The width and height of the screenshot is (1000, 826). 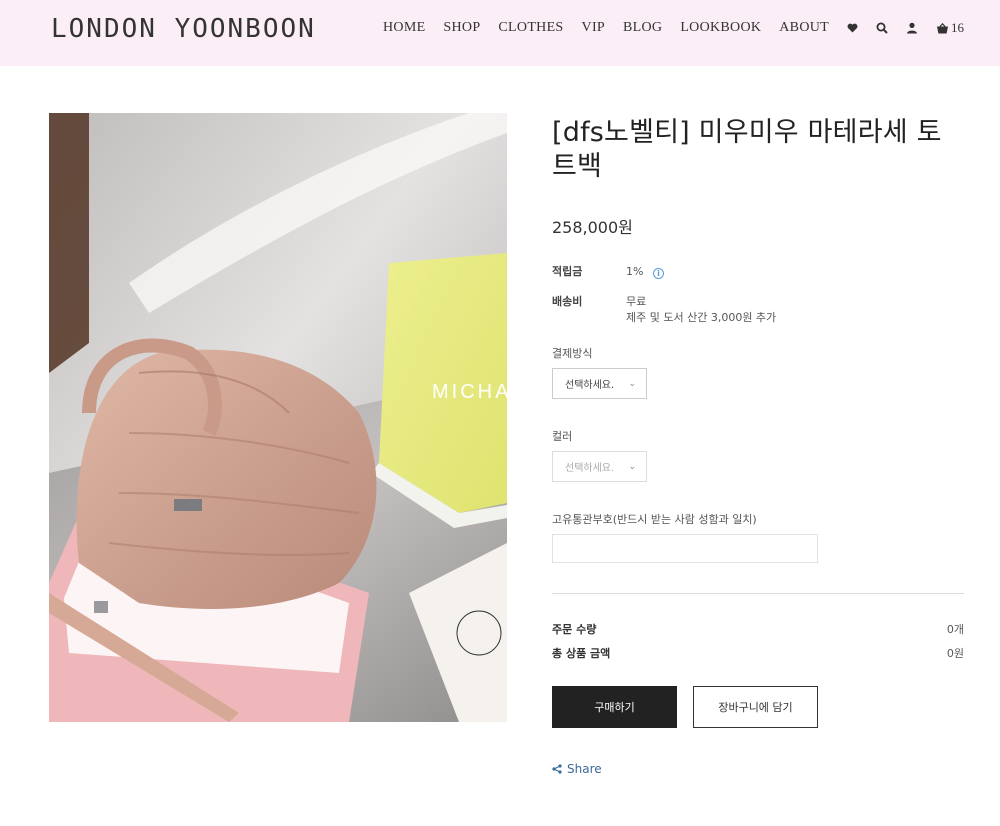 What do you see at coordinates (567, 271) in the screenshot?
I see `points-label: 적립금` at bounding box center [567, 271].